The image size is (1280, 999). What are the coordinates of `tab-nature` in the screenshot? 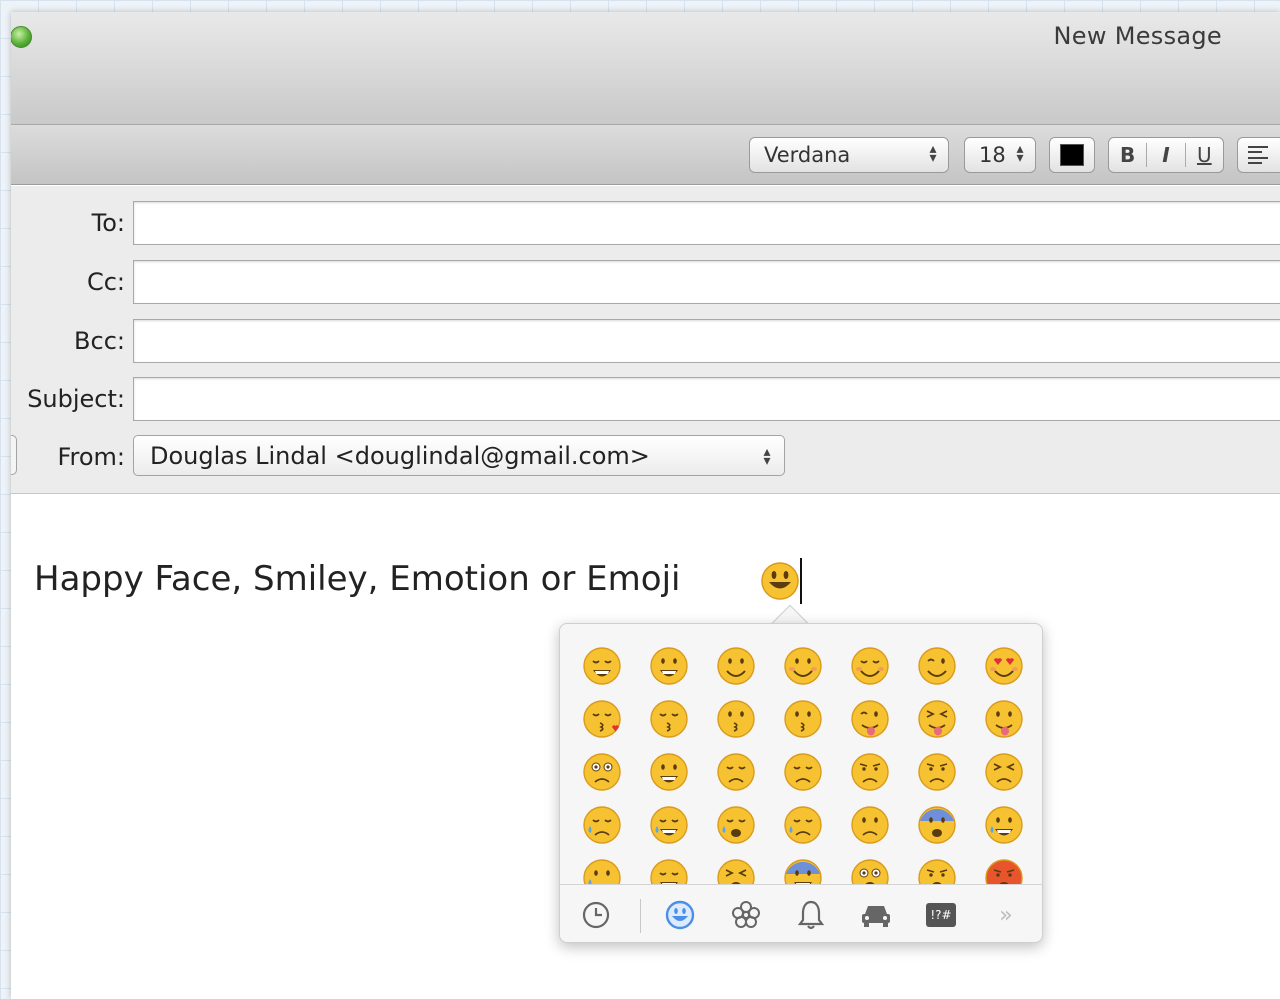 It's located at (746, 915).